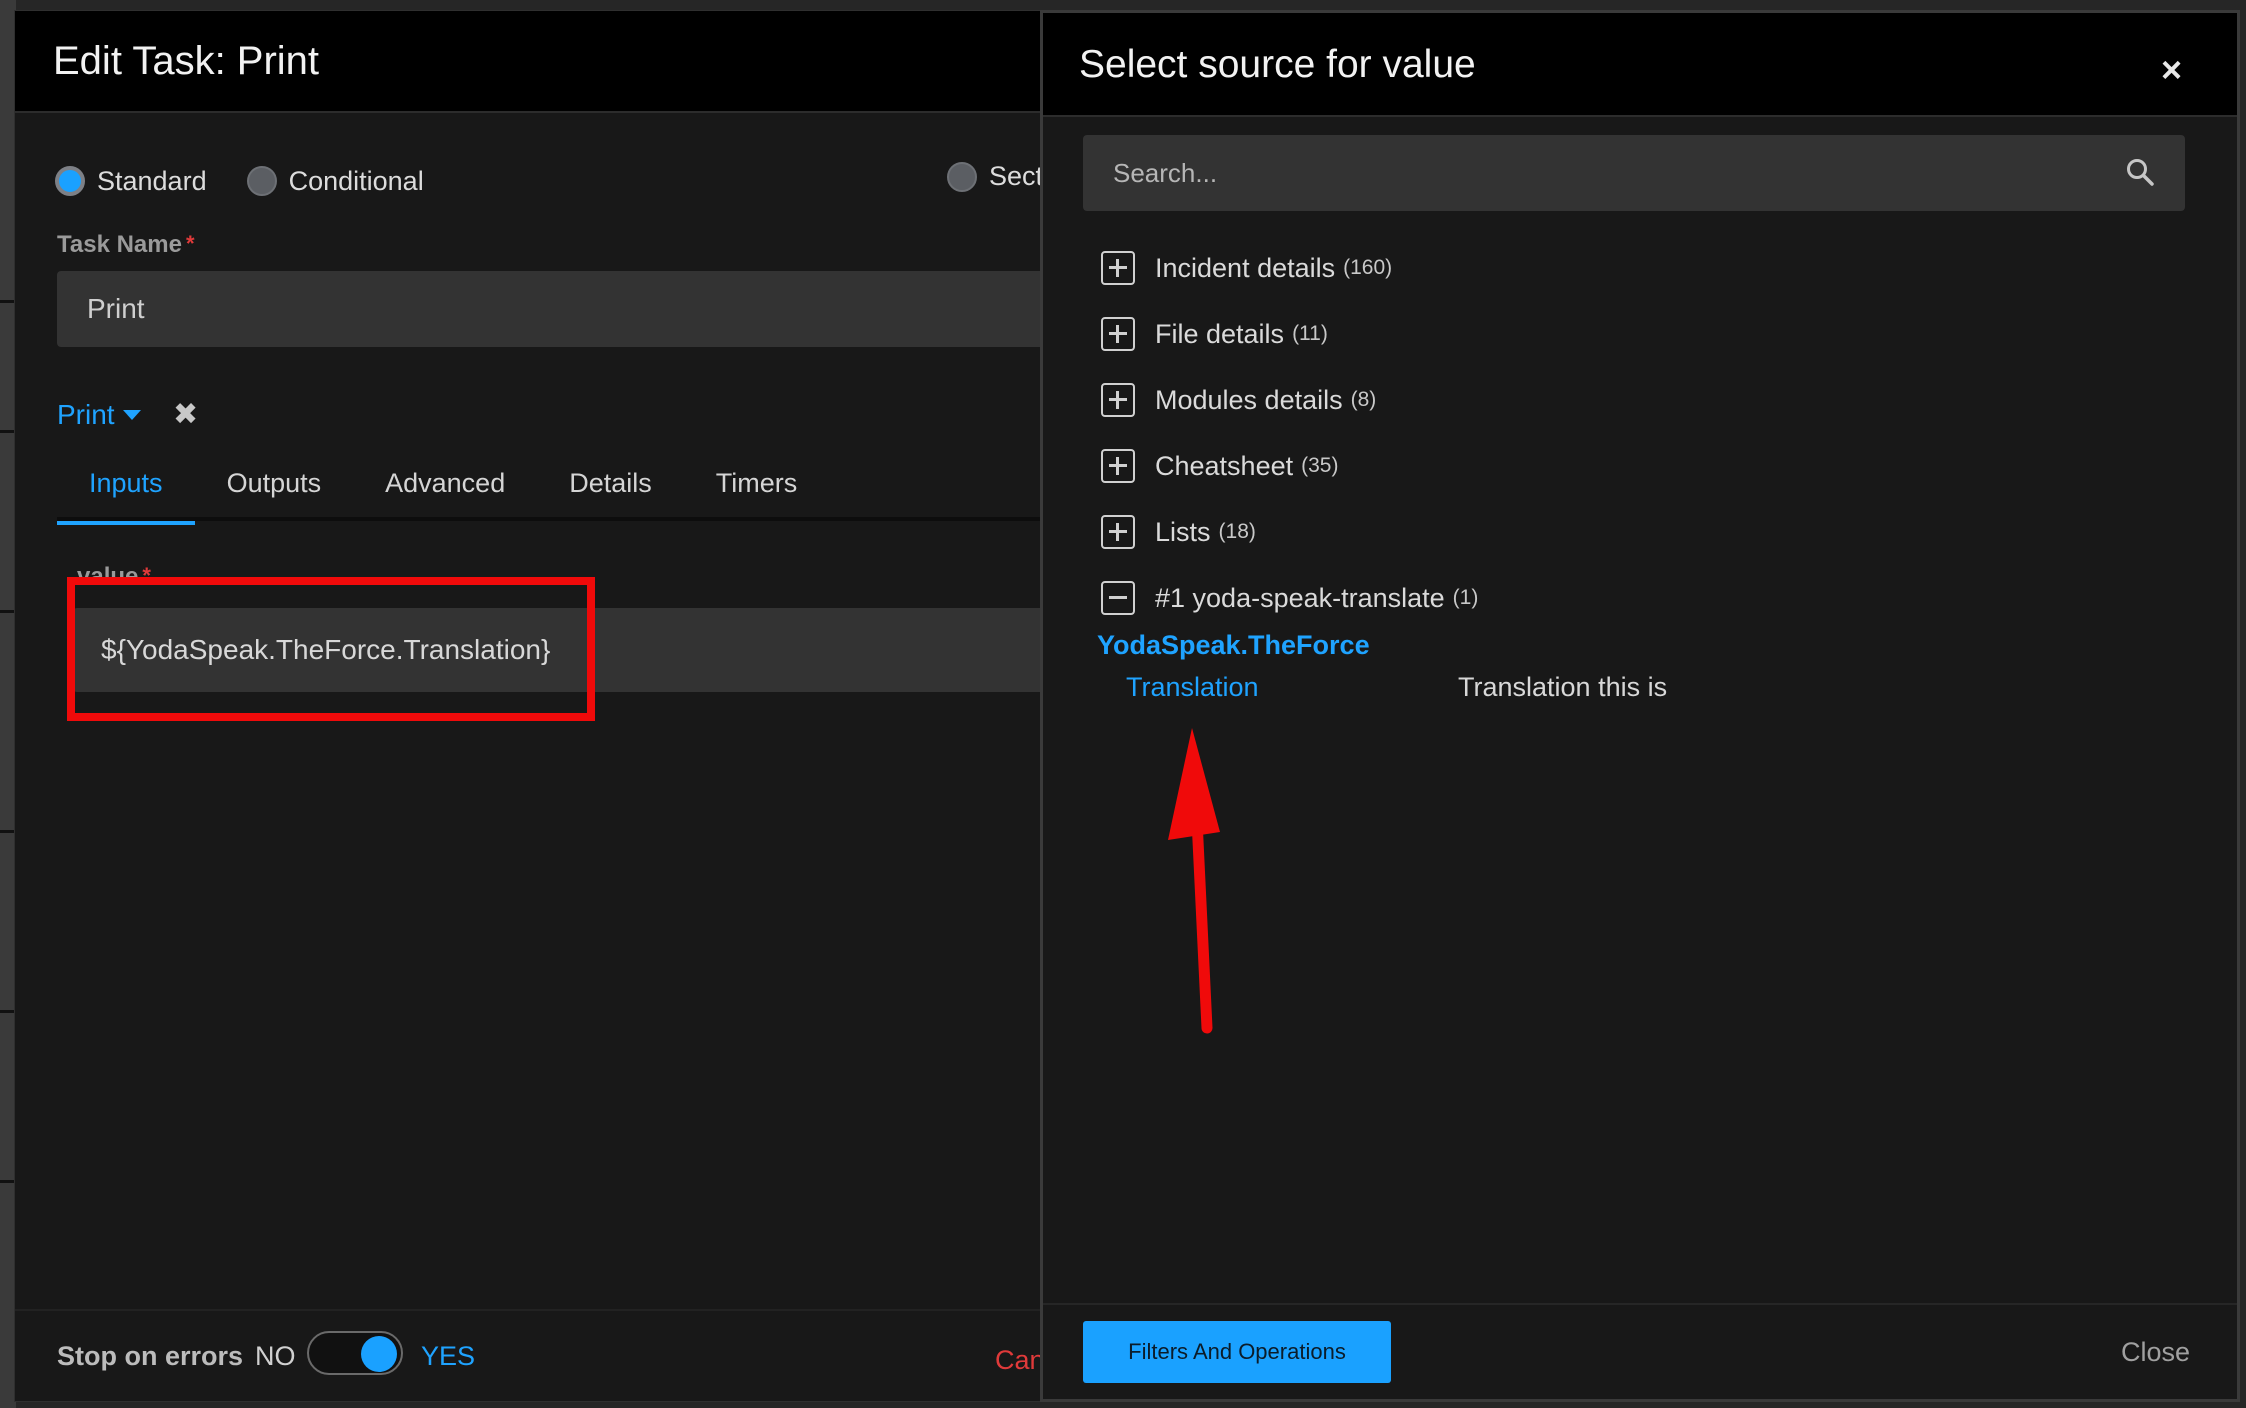 The height and width of the screenshot is (1408, 2246). I want to click on annotation-highlight-box, so click(331, 649).